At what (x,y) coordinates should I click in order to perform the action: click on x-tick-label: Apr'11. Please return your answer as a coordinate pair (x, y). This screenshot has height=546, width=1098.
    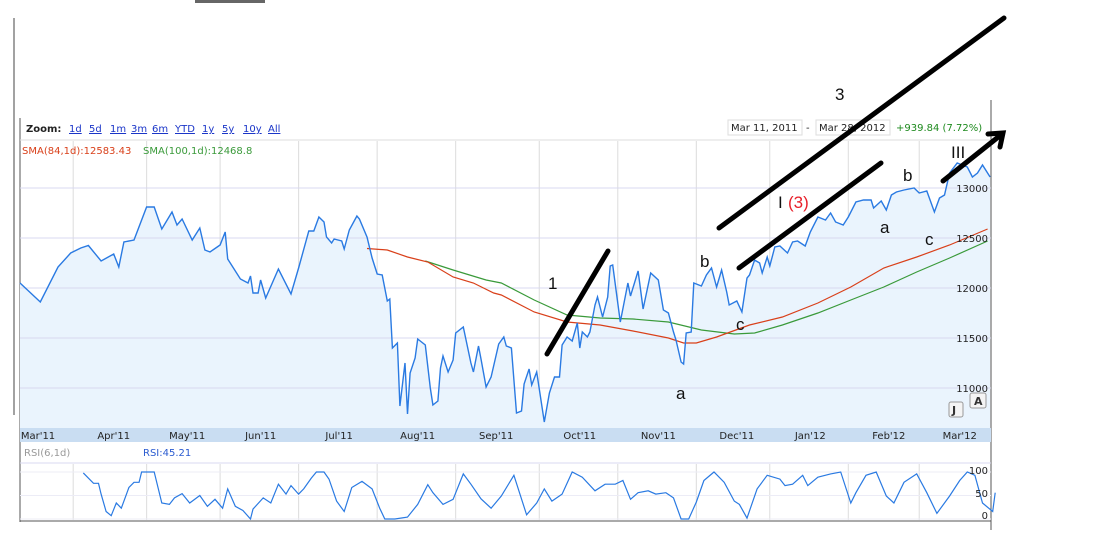
    Looking at the image, I should click on (113, 436).